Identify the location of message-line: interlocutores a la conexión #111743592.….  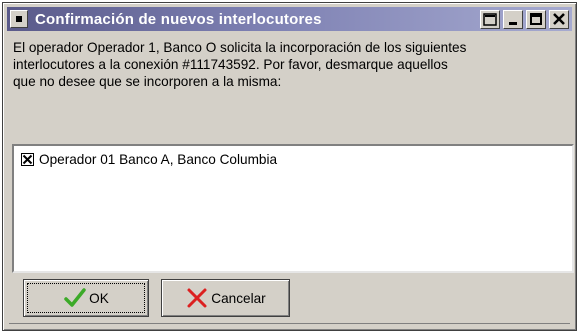
(230, 64).